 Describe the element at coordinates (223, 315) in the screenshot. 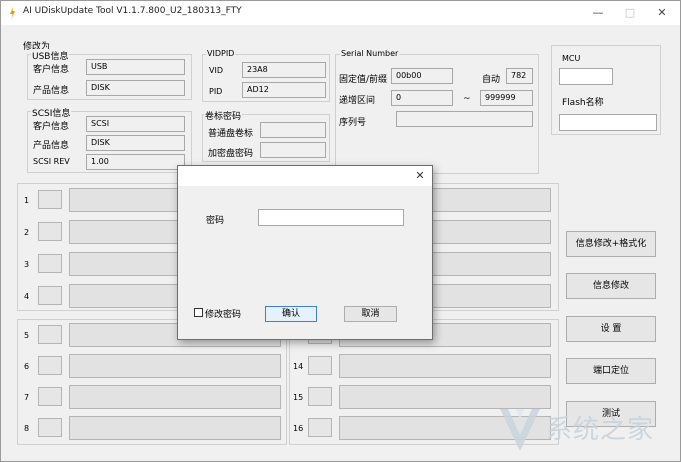

I see `change-password-label: 修改密码` at that location.